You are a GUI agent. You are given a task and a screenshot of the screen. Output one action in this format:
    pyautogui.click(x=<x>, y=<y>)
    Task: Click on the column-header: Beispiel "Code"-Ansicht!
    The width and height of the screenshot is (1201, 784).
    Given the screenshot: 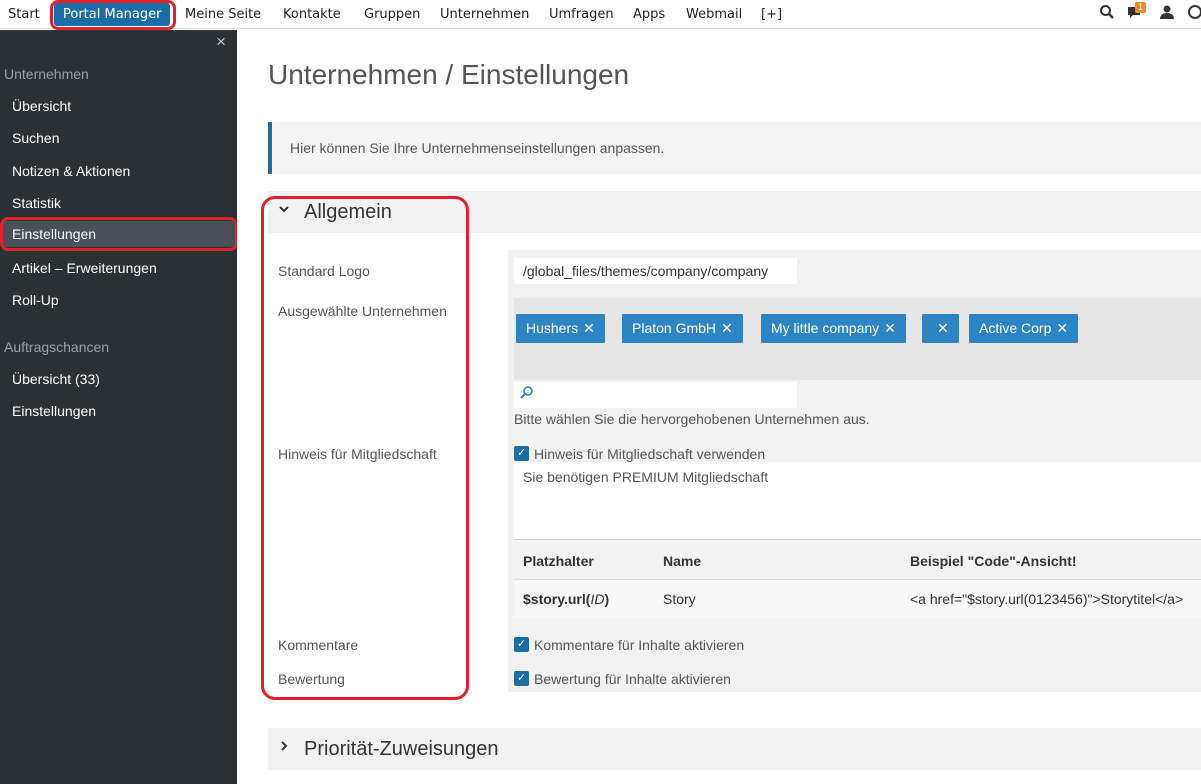 What is the action you would take?
    pyautogui.click(x=993, y=561)
    